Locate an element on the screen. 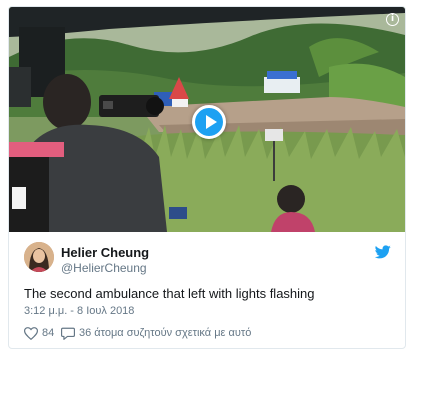 Image resolution: width=445 pixels, height=412 pixels. conversation-link: 36 άτομα συζητούν σχετικά με αυτό is located at coordinates (156, 333).